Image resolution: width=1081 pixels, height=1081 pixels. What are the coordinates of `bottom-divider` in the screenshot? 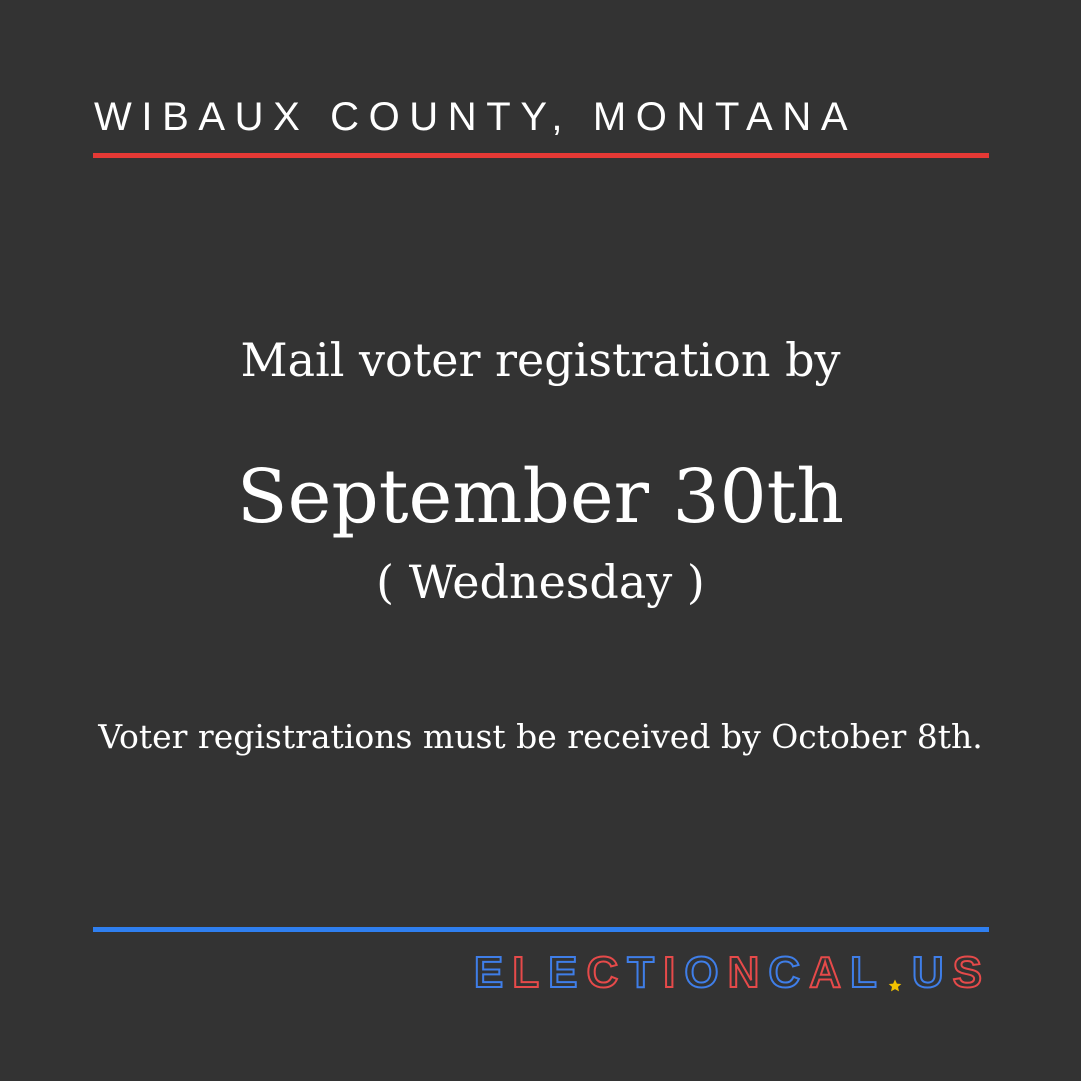 It's located at (541, 929).